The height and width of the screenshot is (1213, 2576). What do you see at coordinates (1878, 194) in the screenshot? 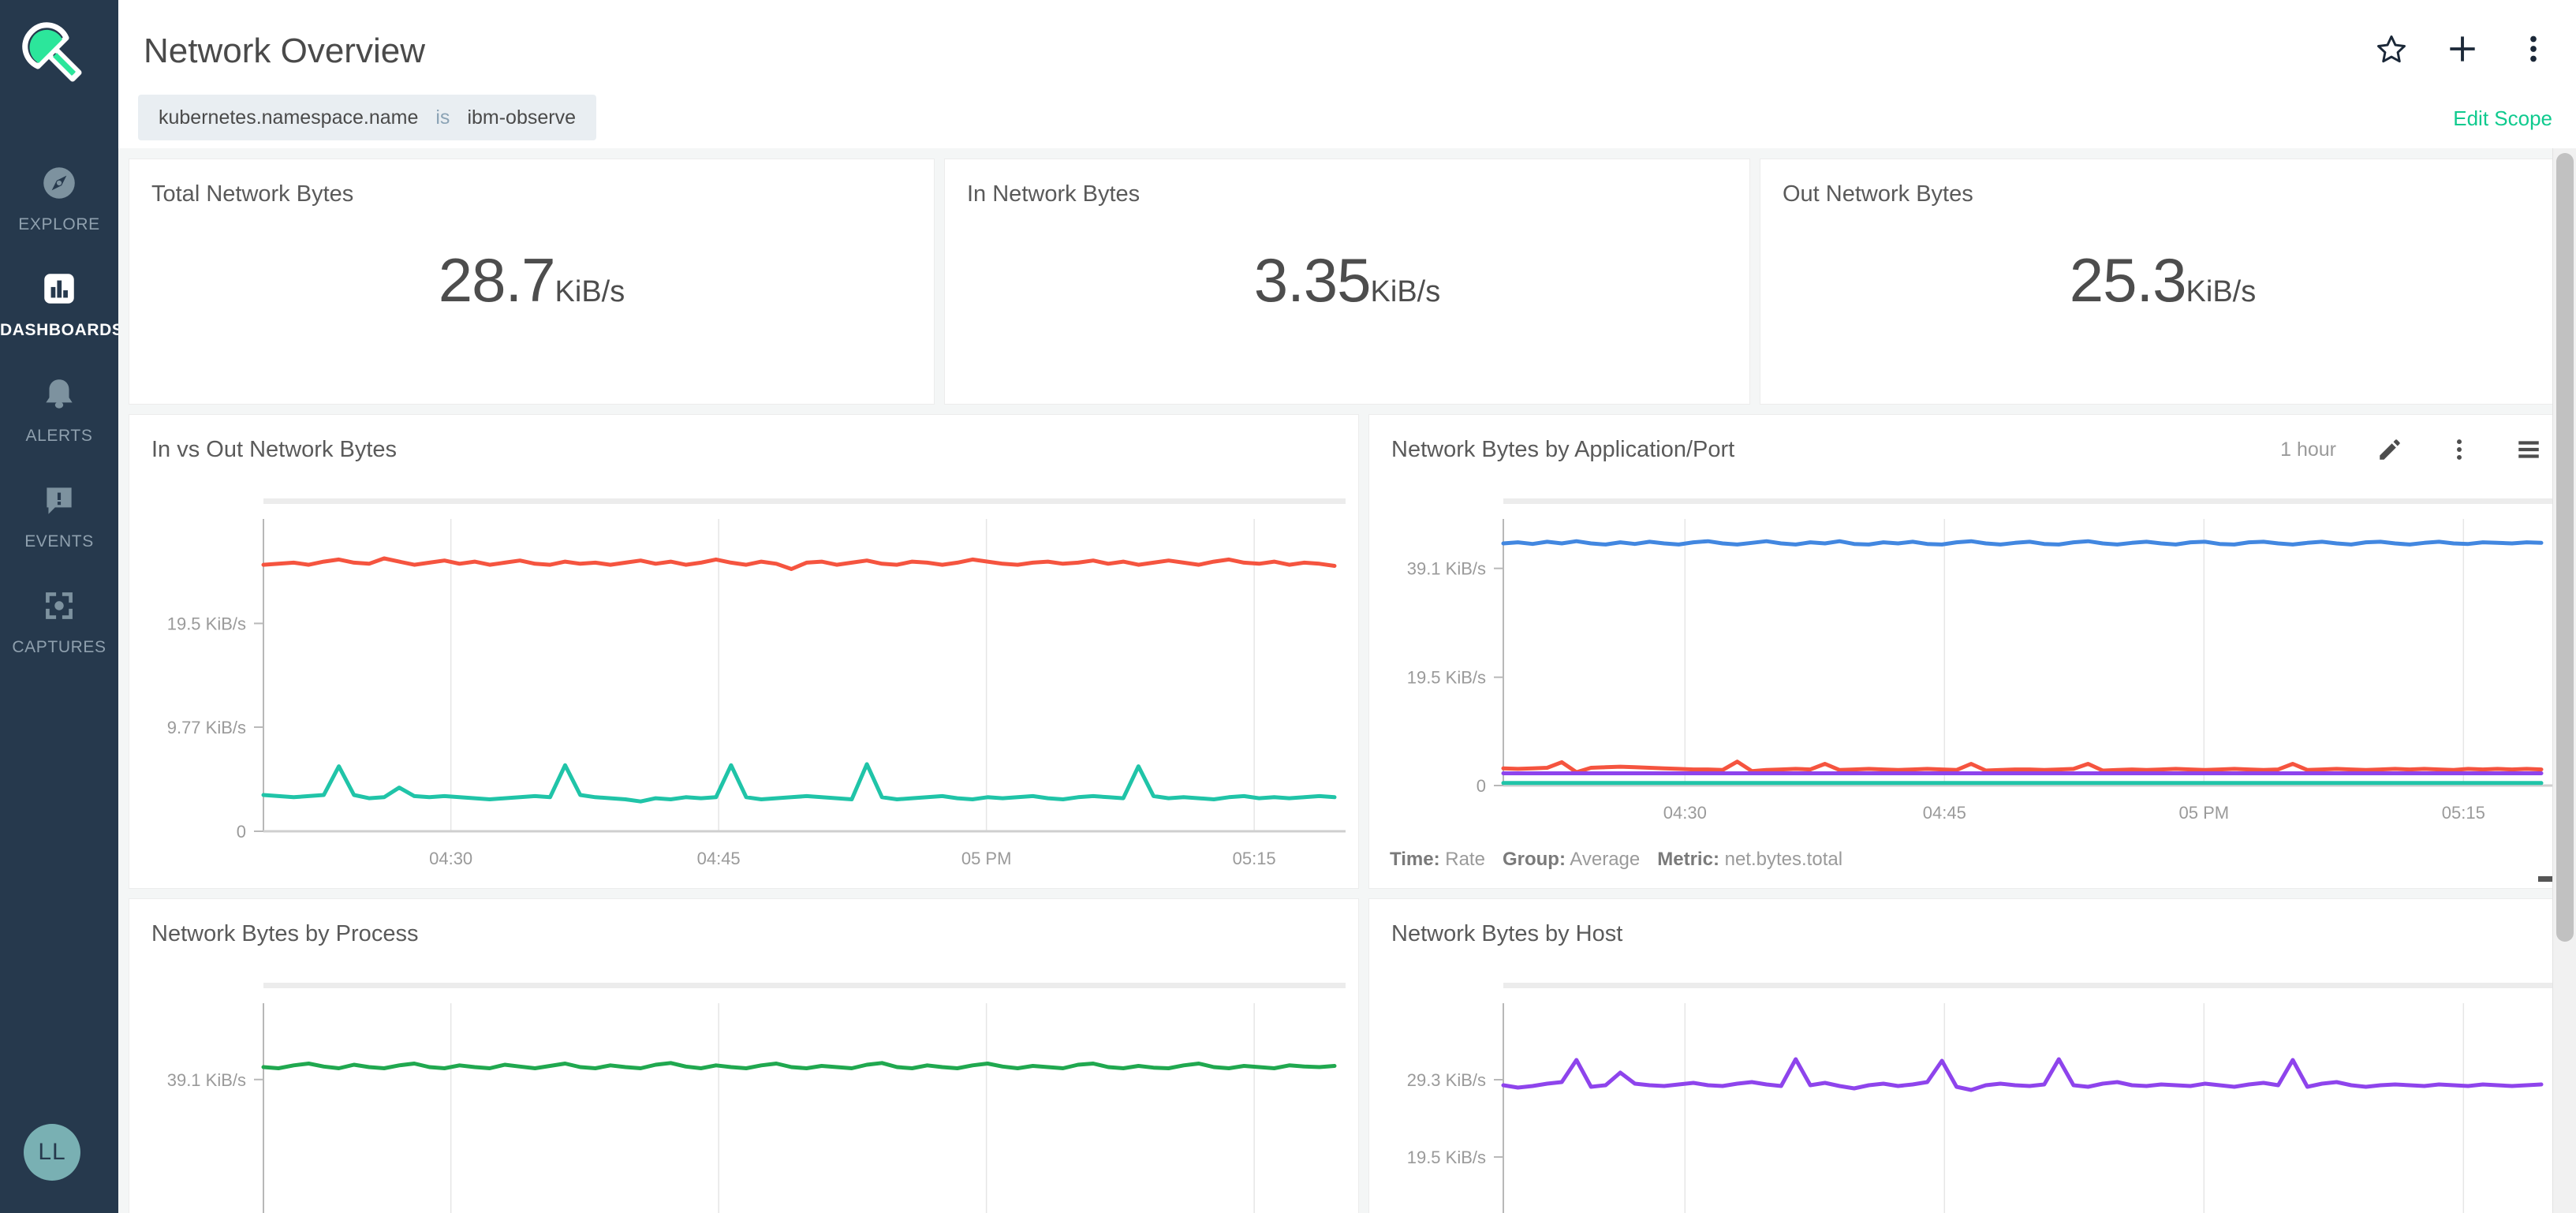
I see `panel-title: Out Network Bytes` at bounding box center [1878, 194].